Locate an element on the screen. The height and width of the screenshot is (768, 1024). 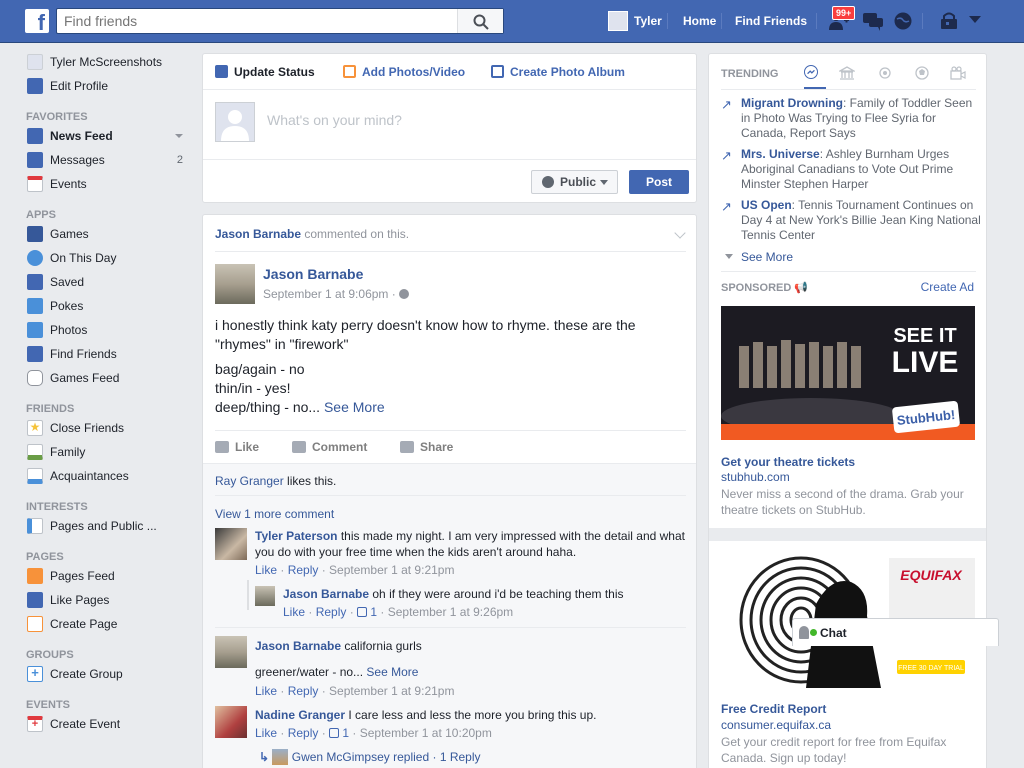
commenter-link: Nadine Granger is located at coordinates (300, 715).